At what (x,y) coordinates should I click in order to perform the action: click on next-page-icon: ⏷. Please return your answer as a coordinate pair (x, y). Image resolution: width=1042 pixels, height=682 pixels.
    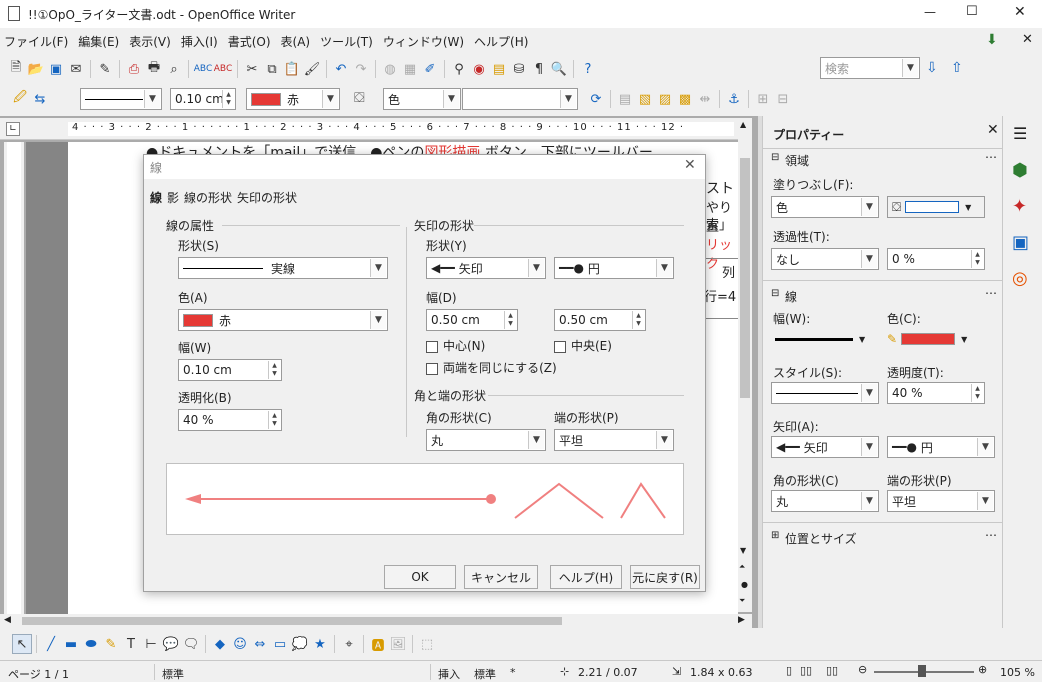
    Looking at the image, I should click on (742, 601).